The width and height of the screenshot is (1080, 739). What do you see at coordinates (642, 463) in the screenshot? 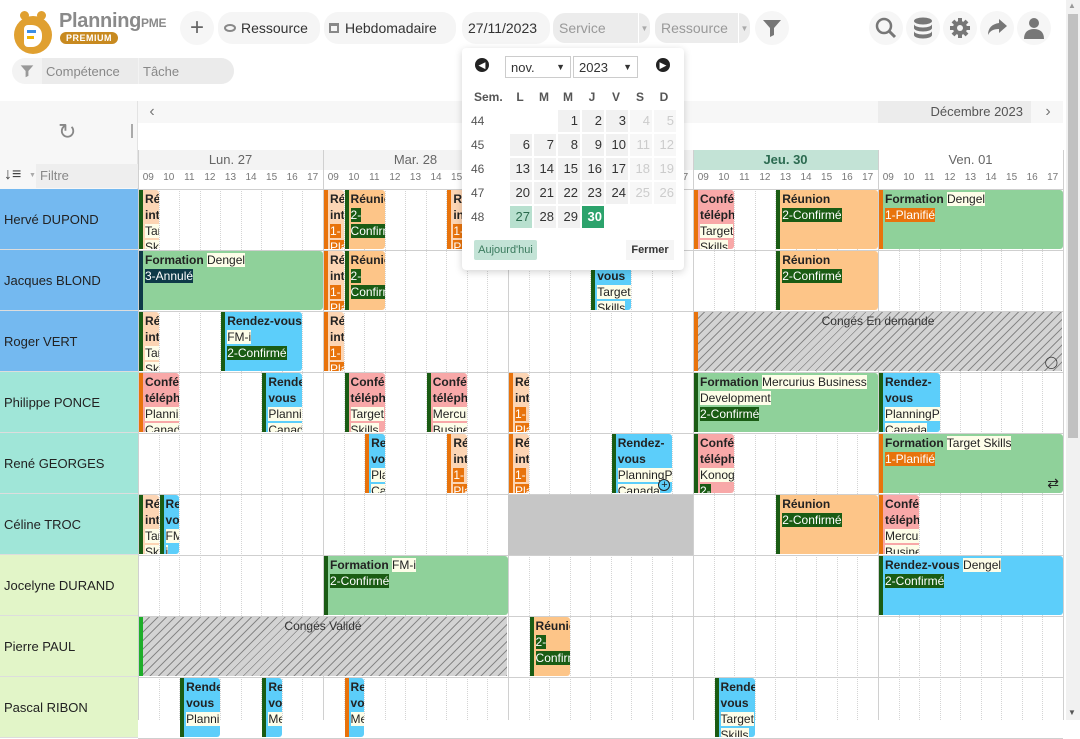
I see `event-block: Rendez-vousPlanningPME Canada+` at bounding box center [642, 463].